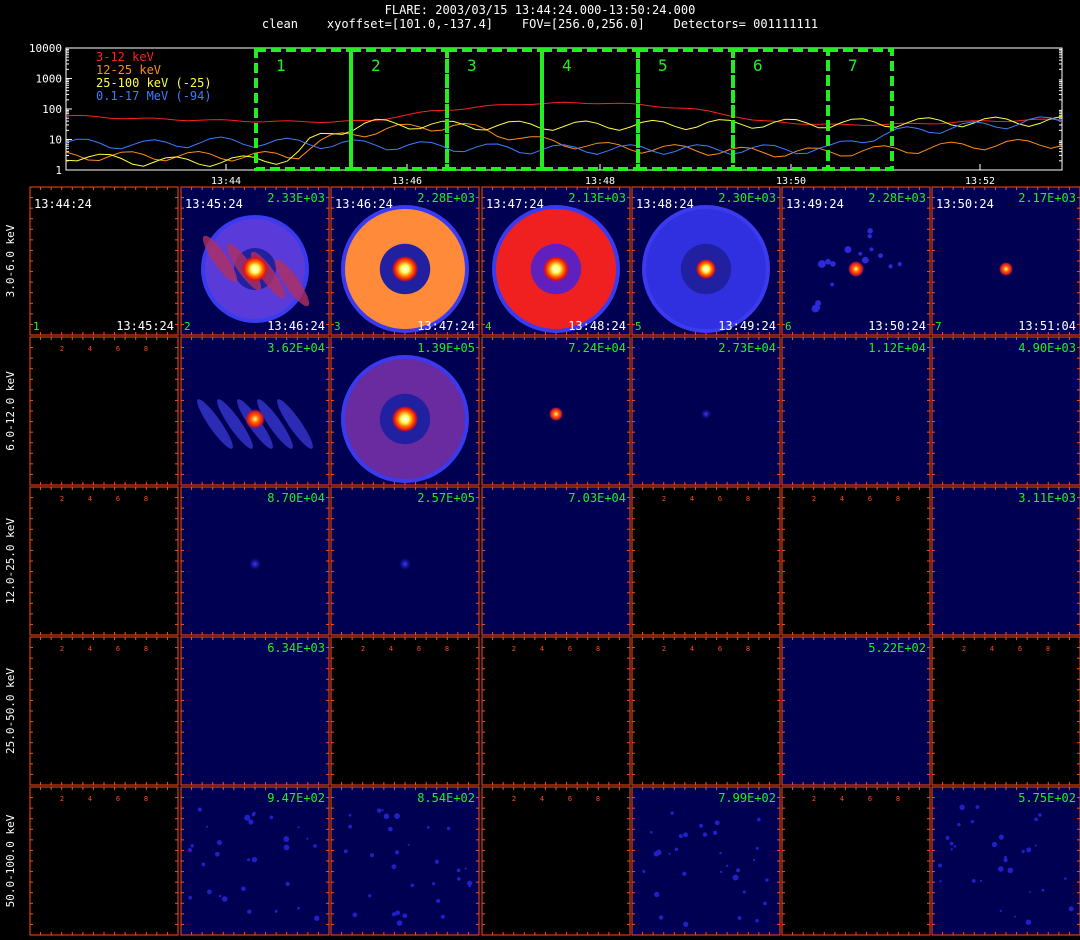 This screenshot has width=1080, height=940. Describe the element at coordinates (597, 348) in the screenshot. I see `cell-peak-value: 7.24E+04` at that location.